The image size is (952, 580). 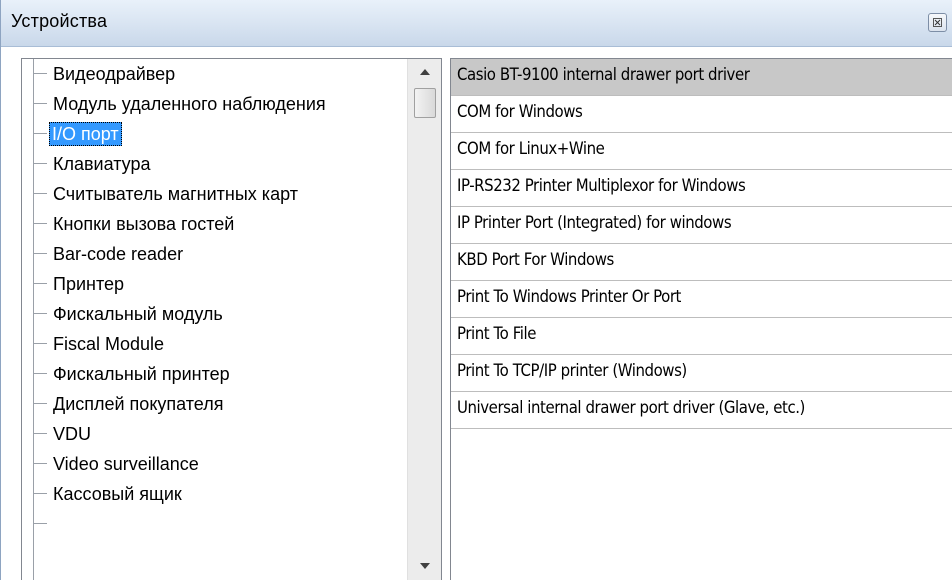 What do you see at coordinates (520, 112) in the screenshot?
I see `list-item-label: COM for Windows` at bounding box center [520, 112].